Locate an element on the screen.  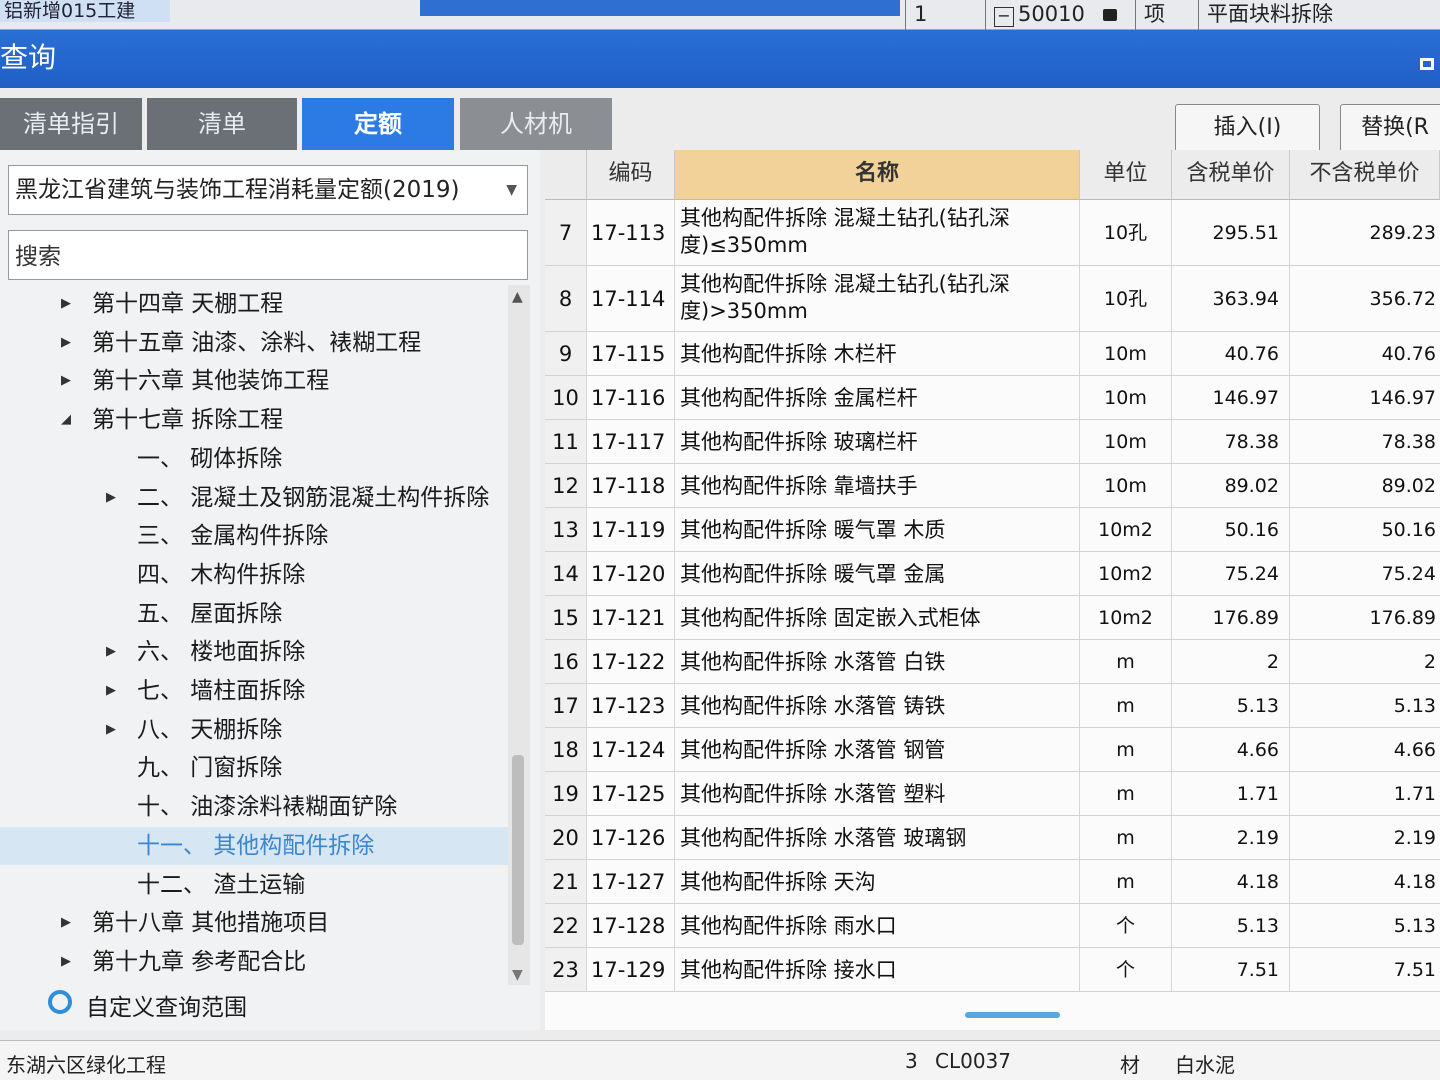
quota-library-select: 黑龙江省建筑与装饰工程消耗量定额(2019) ▼ is located at coordinates (268, 190).